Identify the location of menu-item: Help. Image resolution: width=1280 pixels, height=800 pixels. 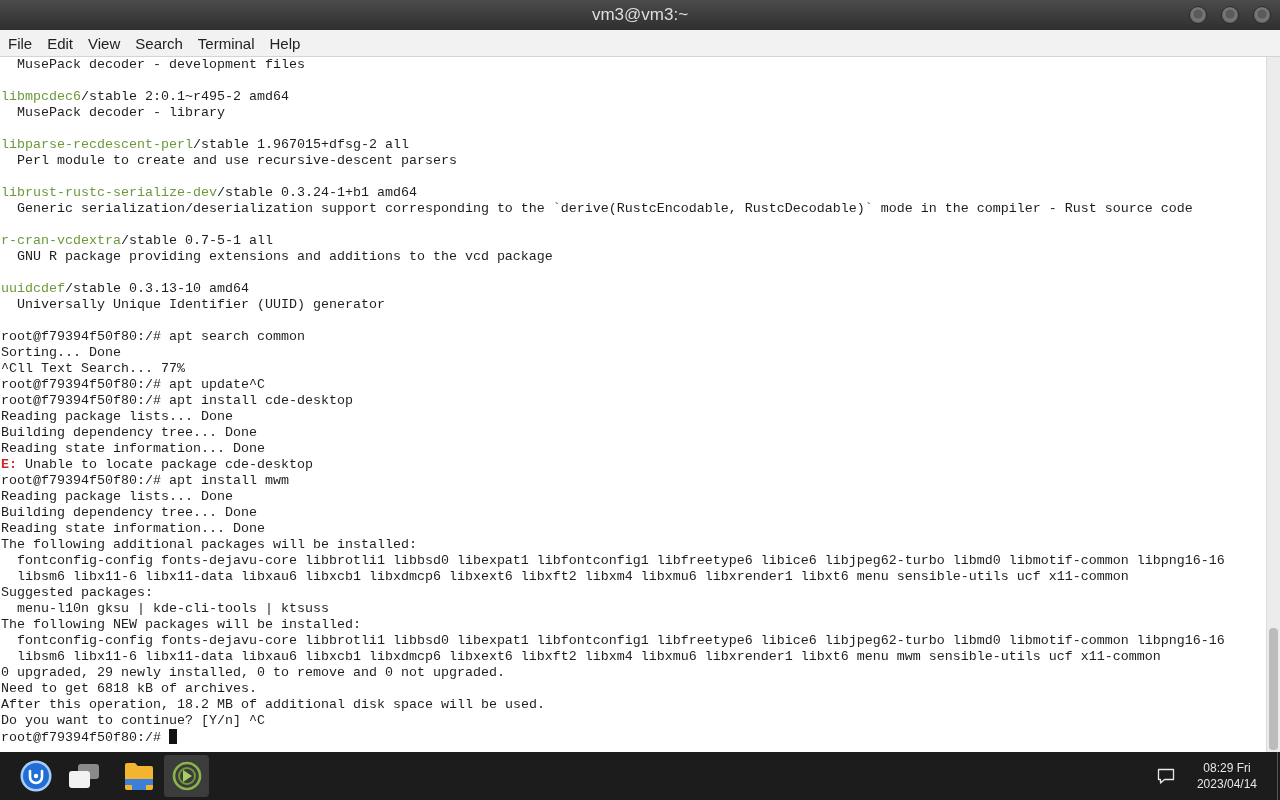
(284, 43).